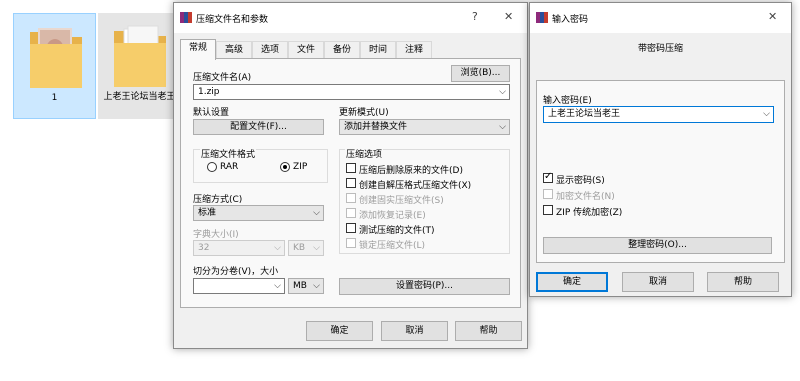 Image resolution: width=800 pixels, height=381 pixels. Describe the element at coordinates (570, 20) in the screenshot. I see `password-dialog-title: 输入密码` at that location.